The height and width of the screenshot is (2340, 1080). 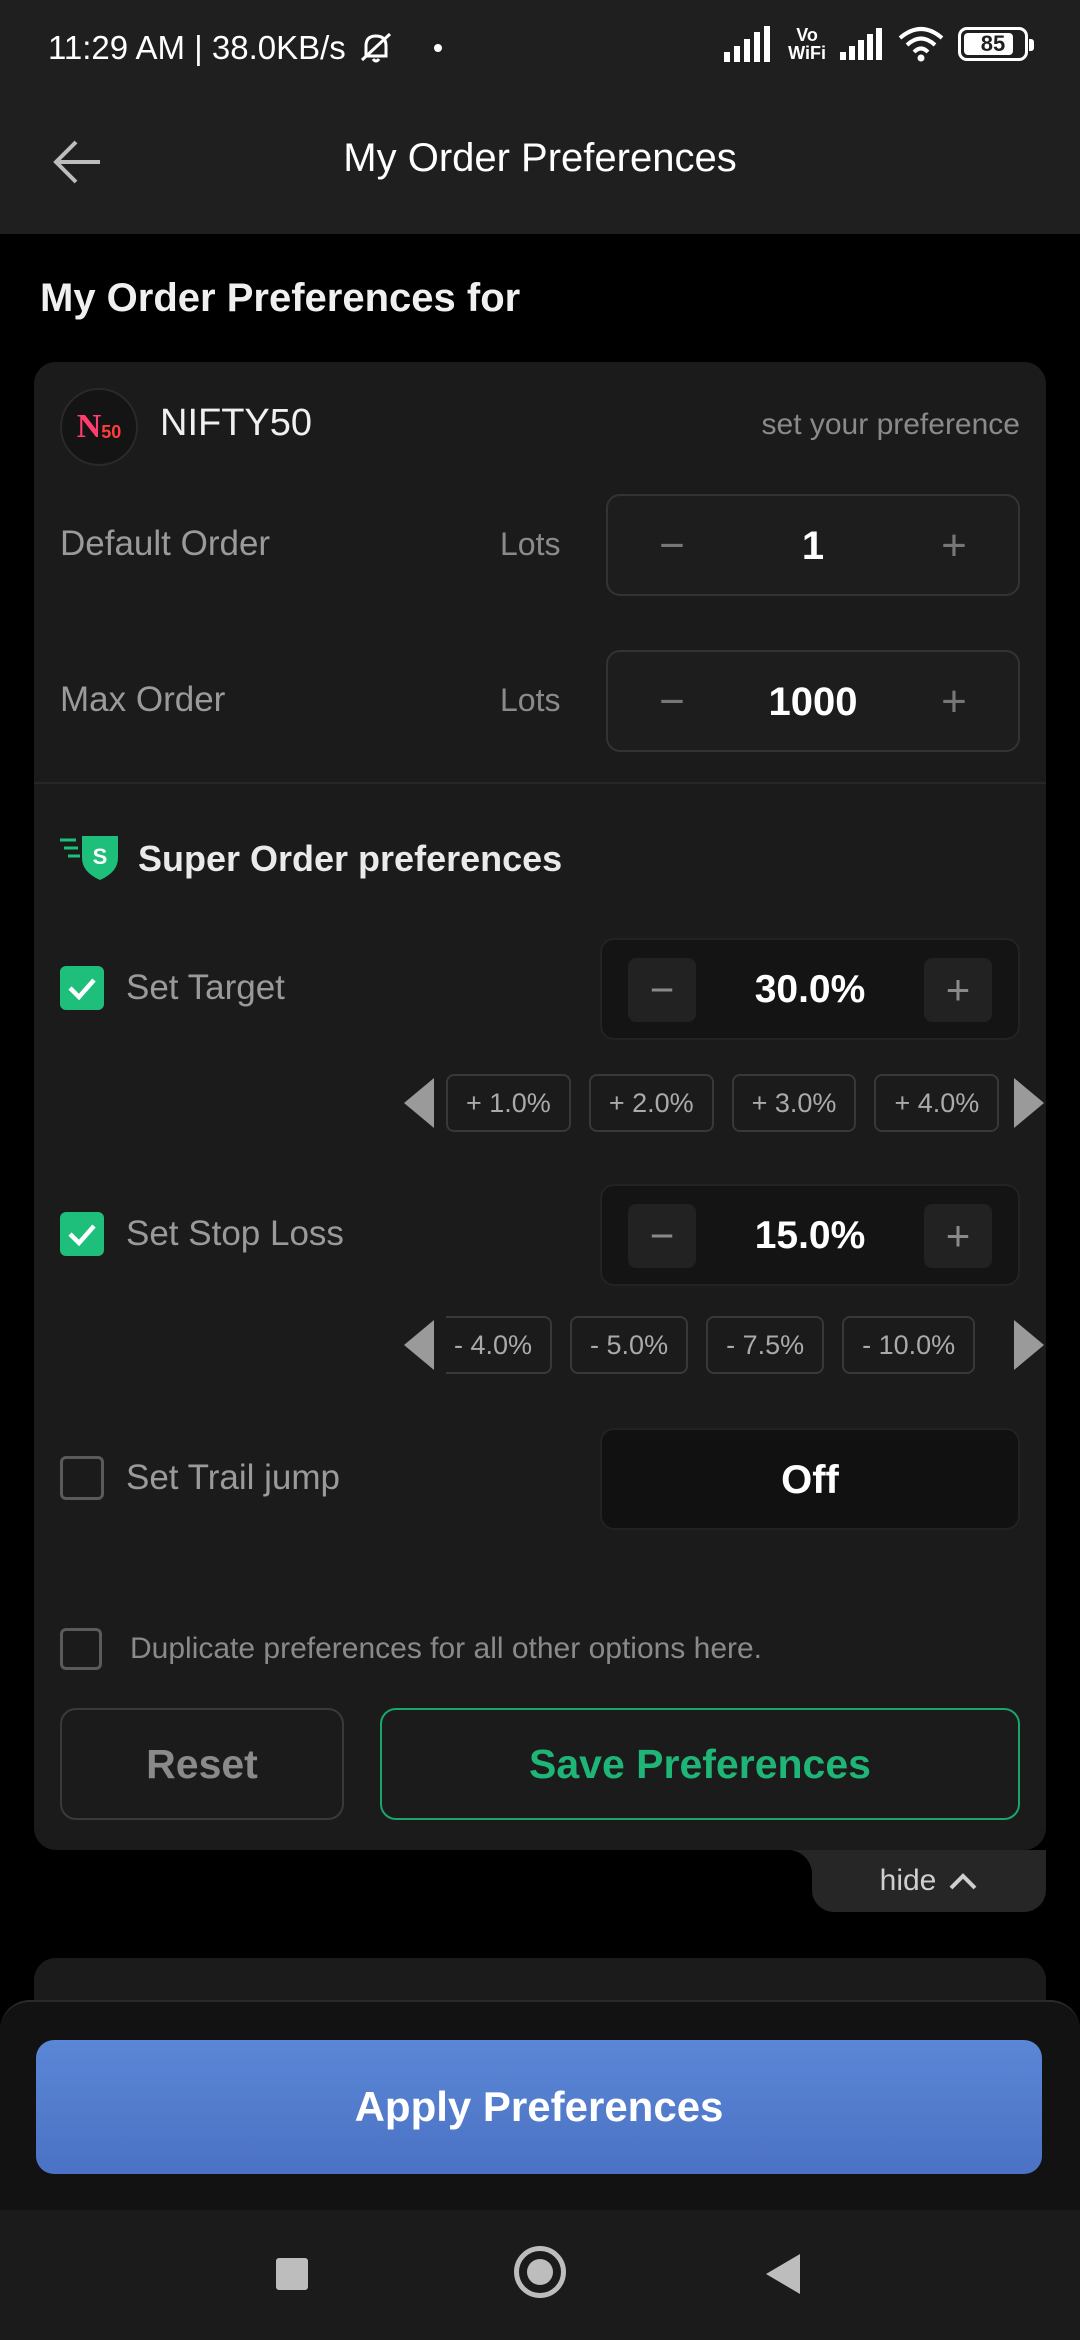 What do you see at coordinates (807, 53) in the screenshot?
I see `vowifi-bottom-text: WiFi` at bounding box center [807, 53].